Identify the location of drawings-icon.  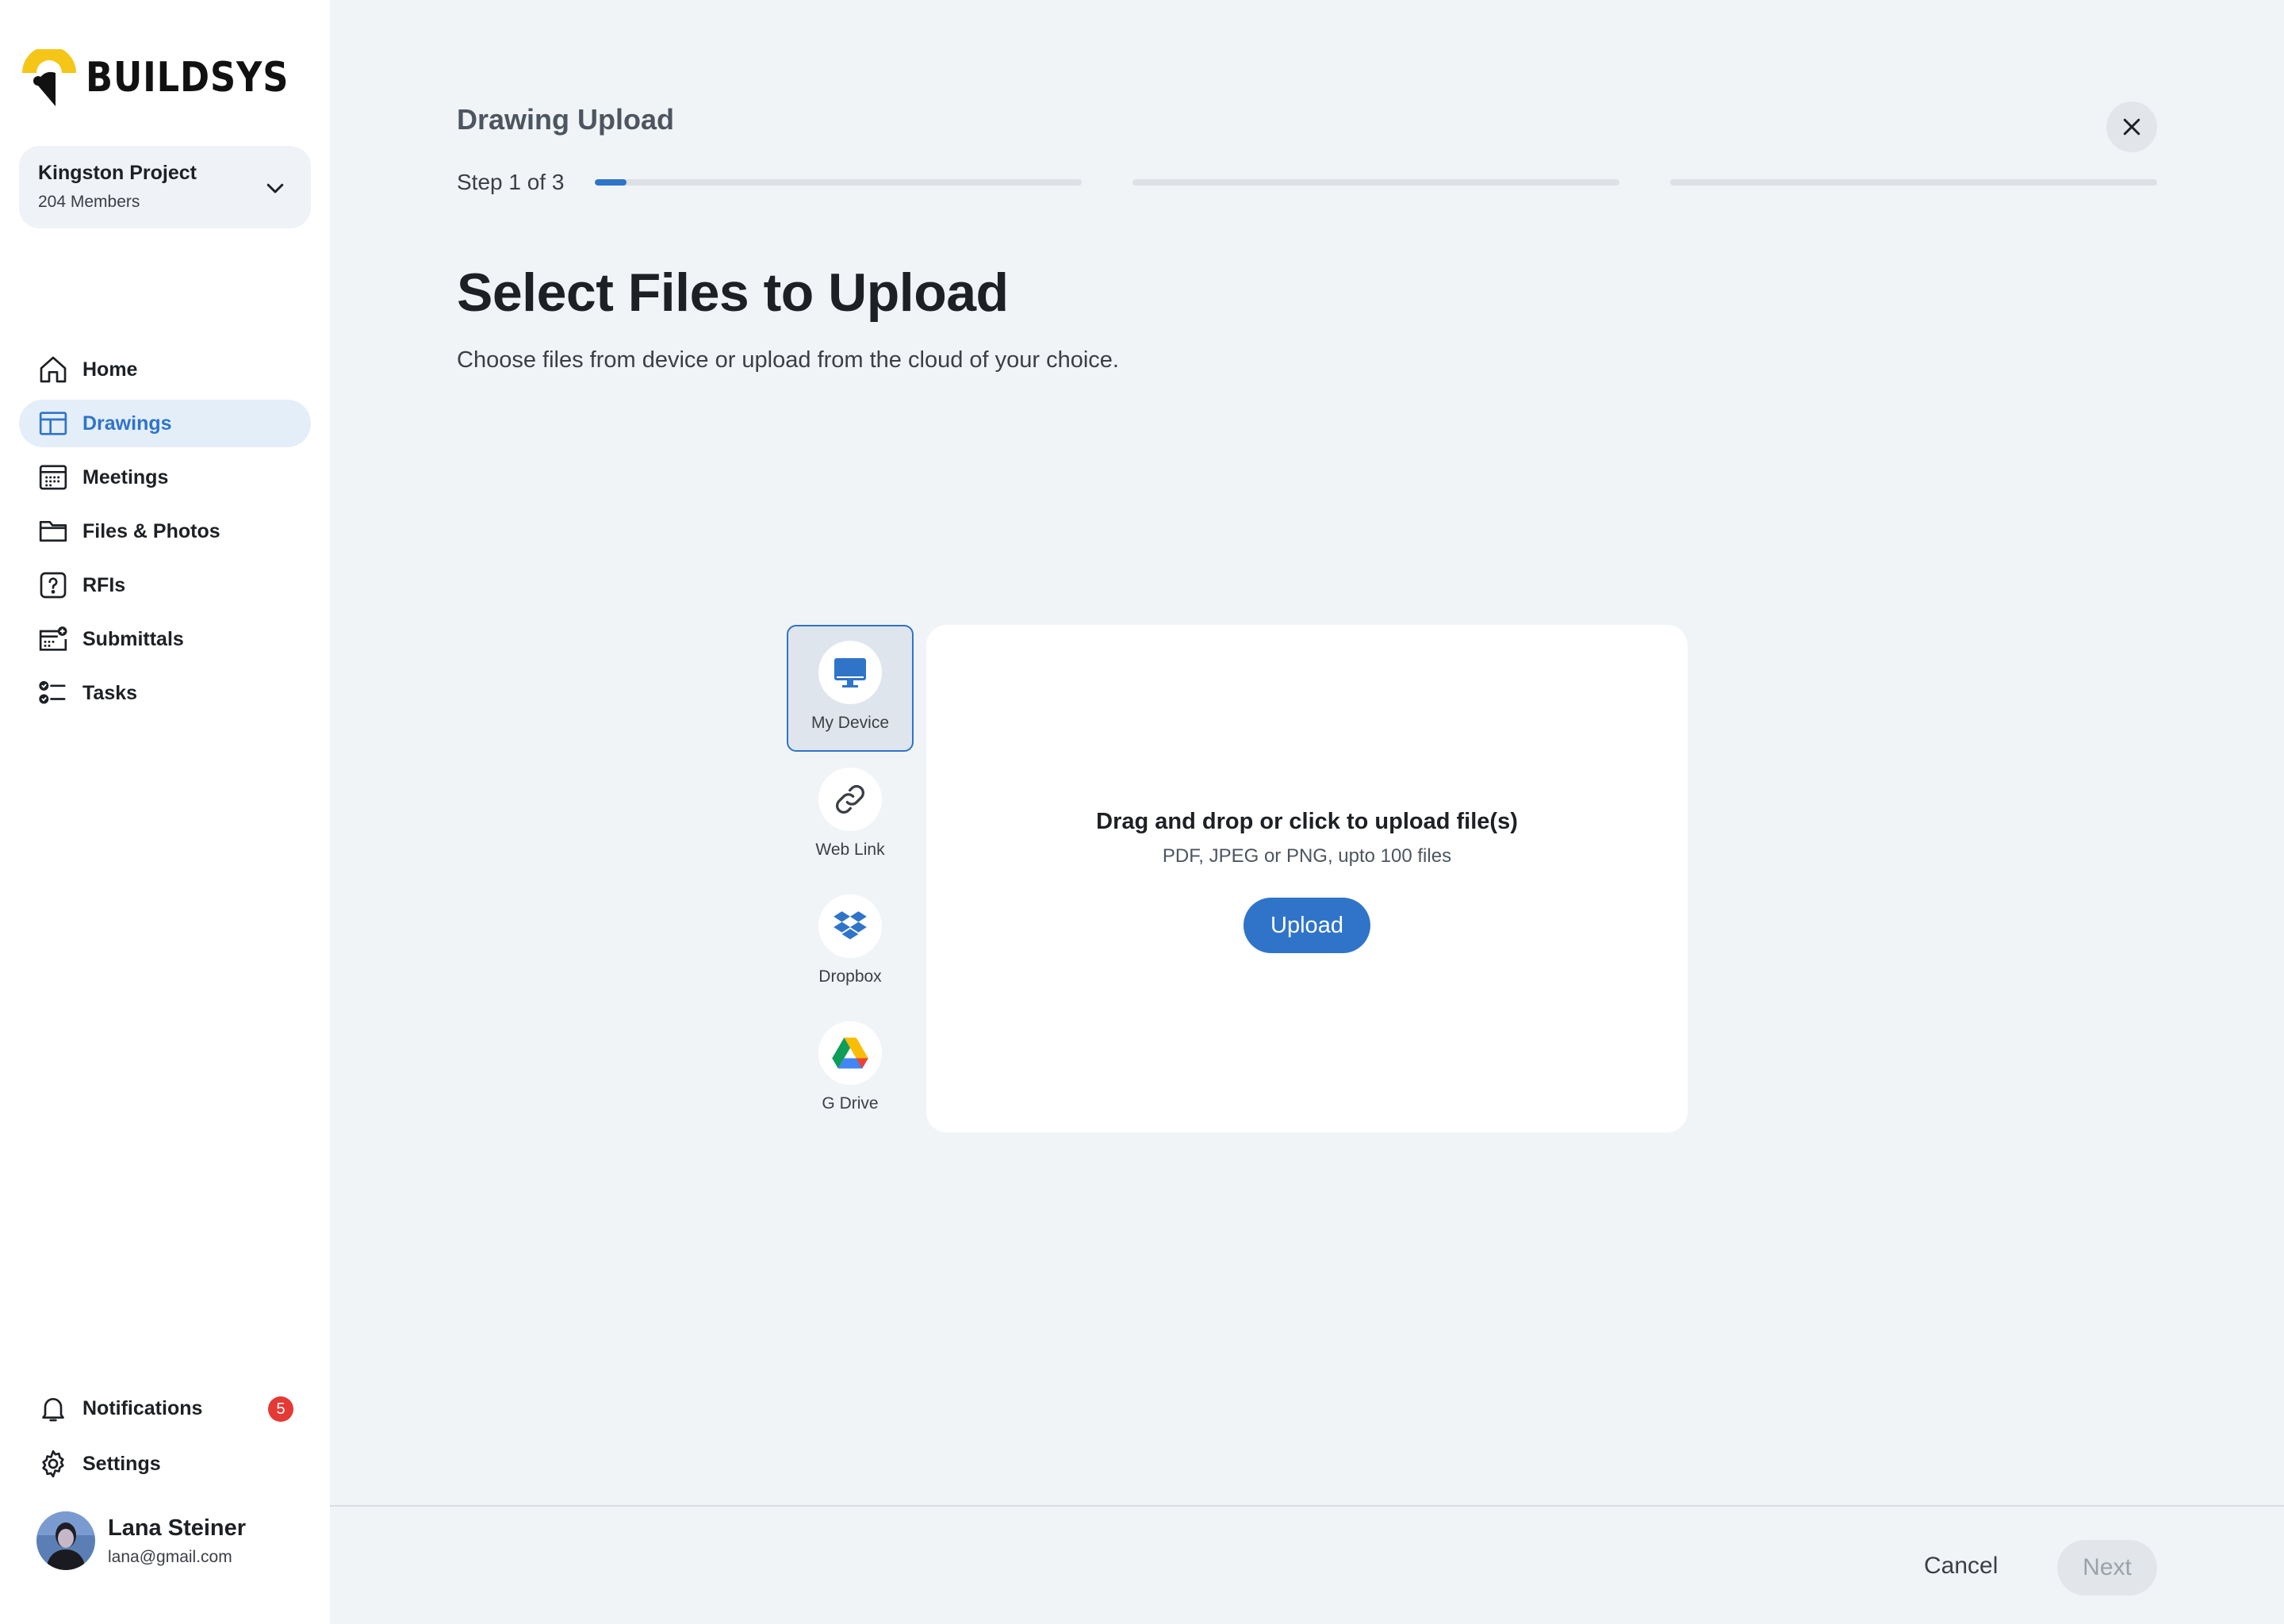
(53, 423).